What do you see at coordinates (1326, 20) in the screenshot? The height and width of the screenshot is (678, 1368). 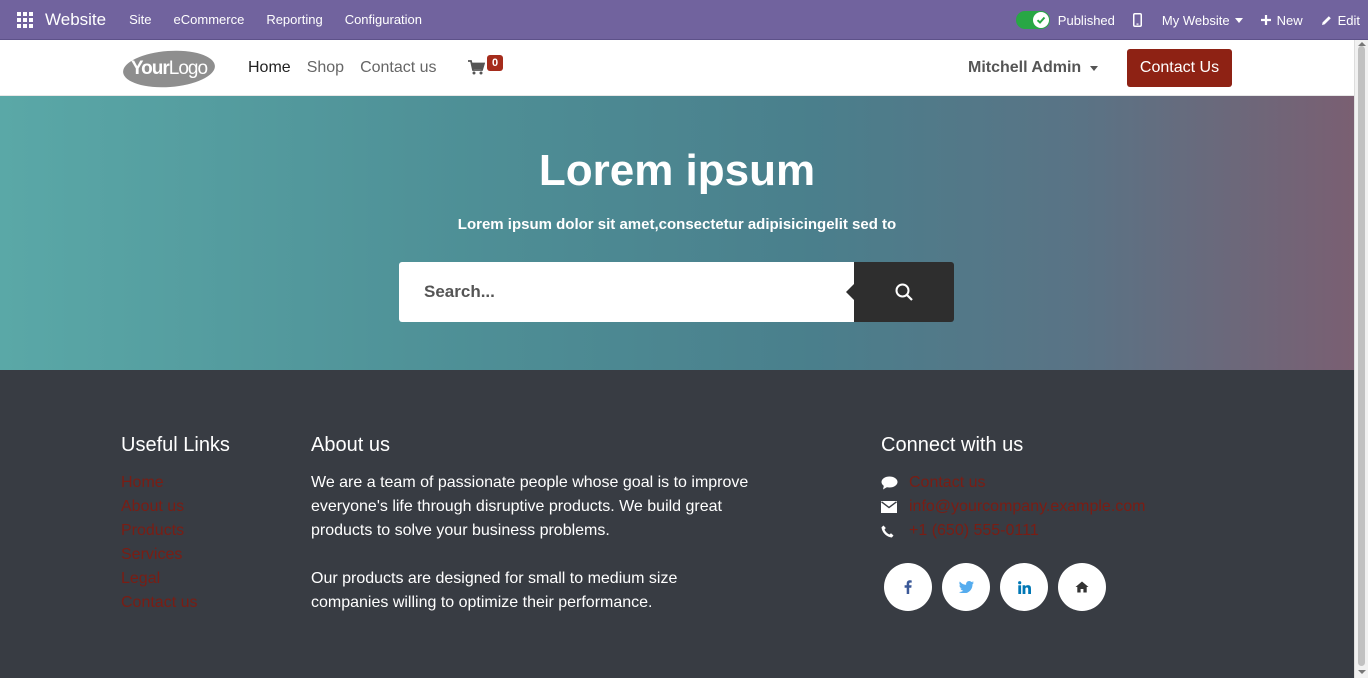 I see `pencil-icon` at bounding box center [1326, 20].